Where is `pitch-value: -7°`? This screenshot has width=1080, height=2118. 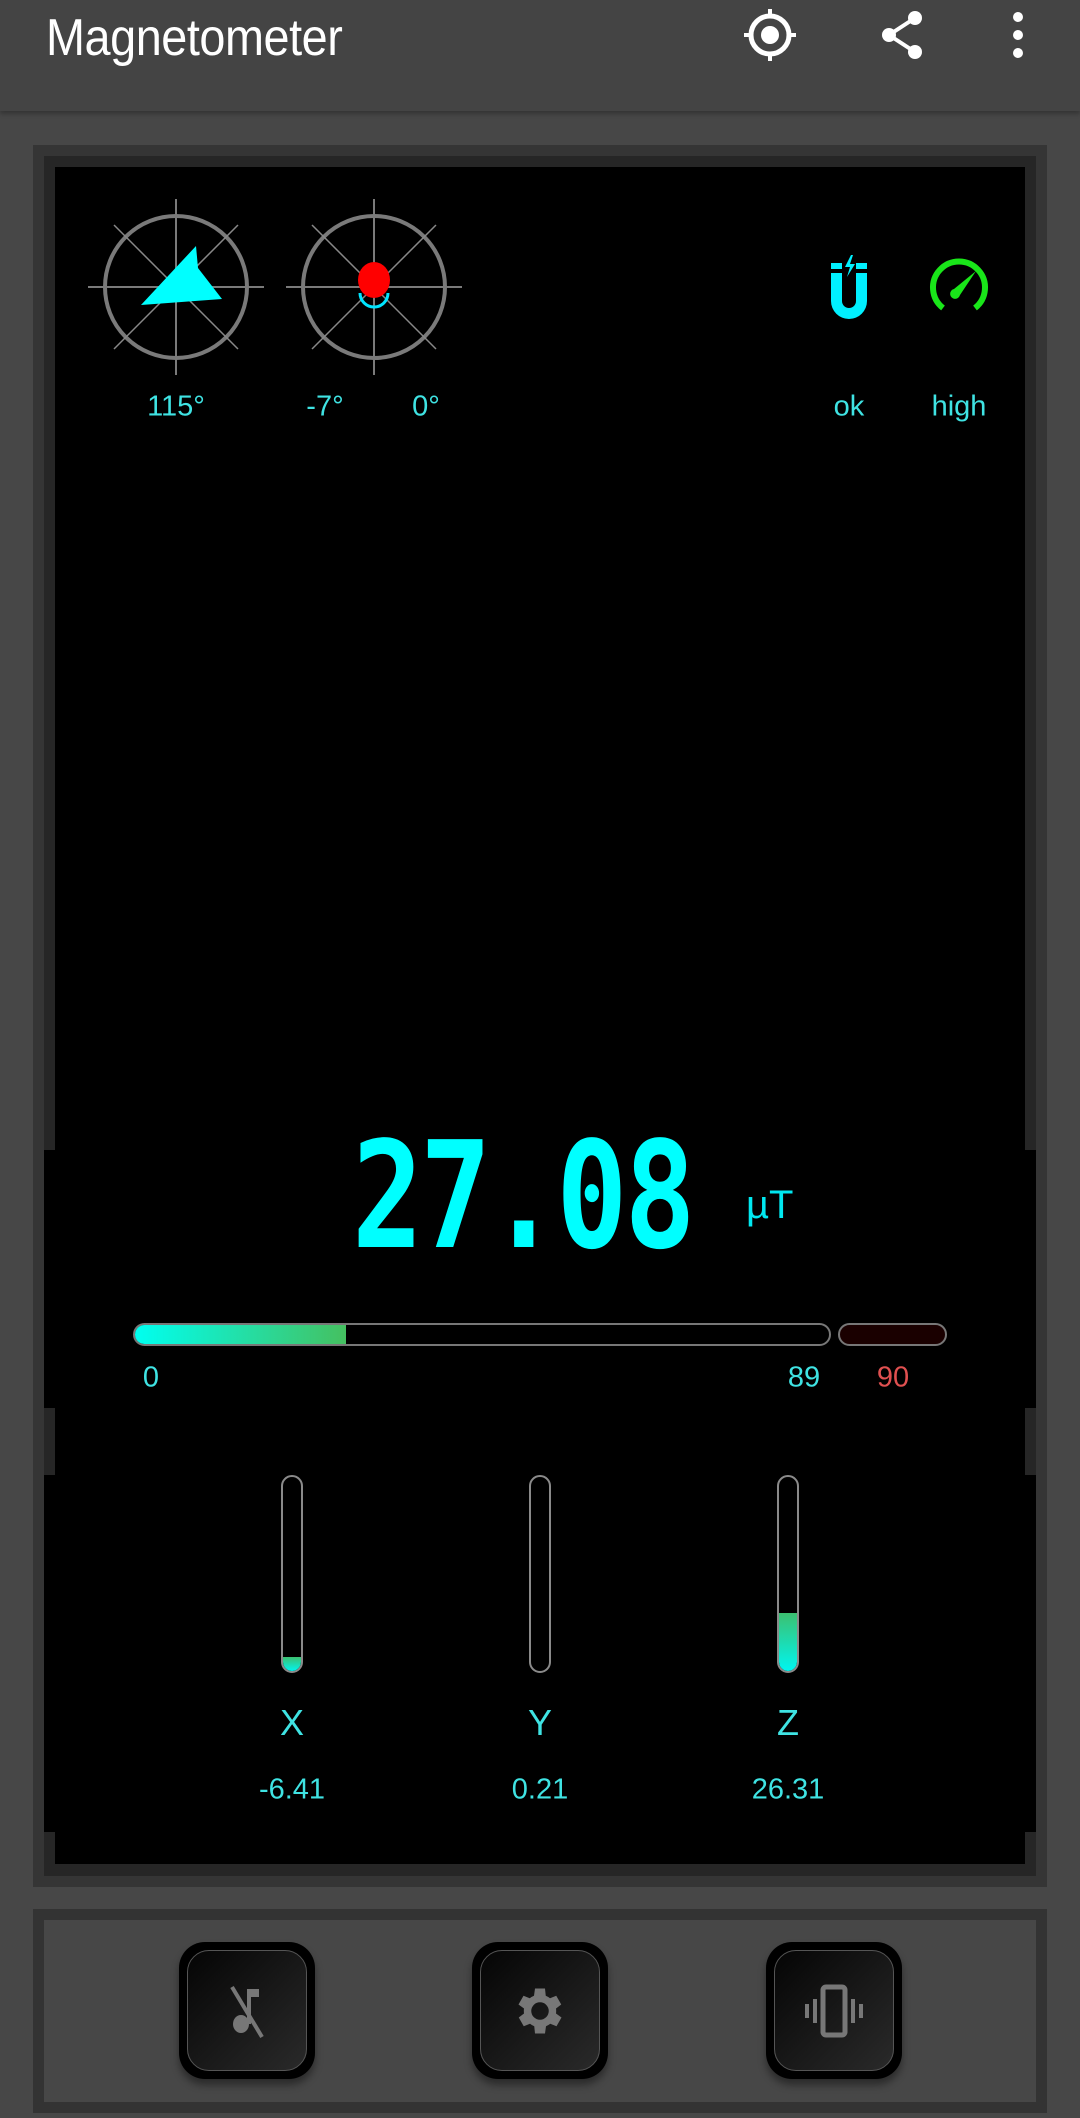 pitch-value: -7° is located at coordinates (325, 406).